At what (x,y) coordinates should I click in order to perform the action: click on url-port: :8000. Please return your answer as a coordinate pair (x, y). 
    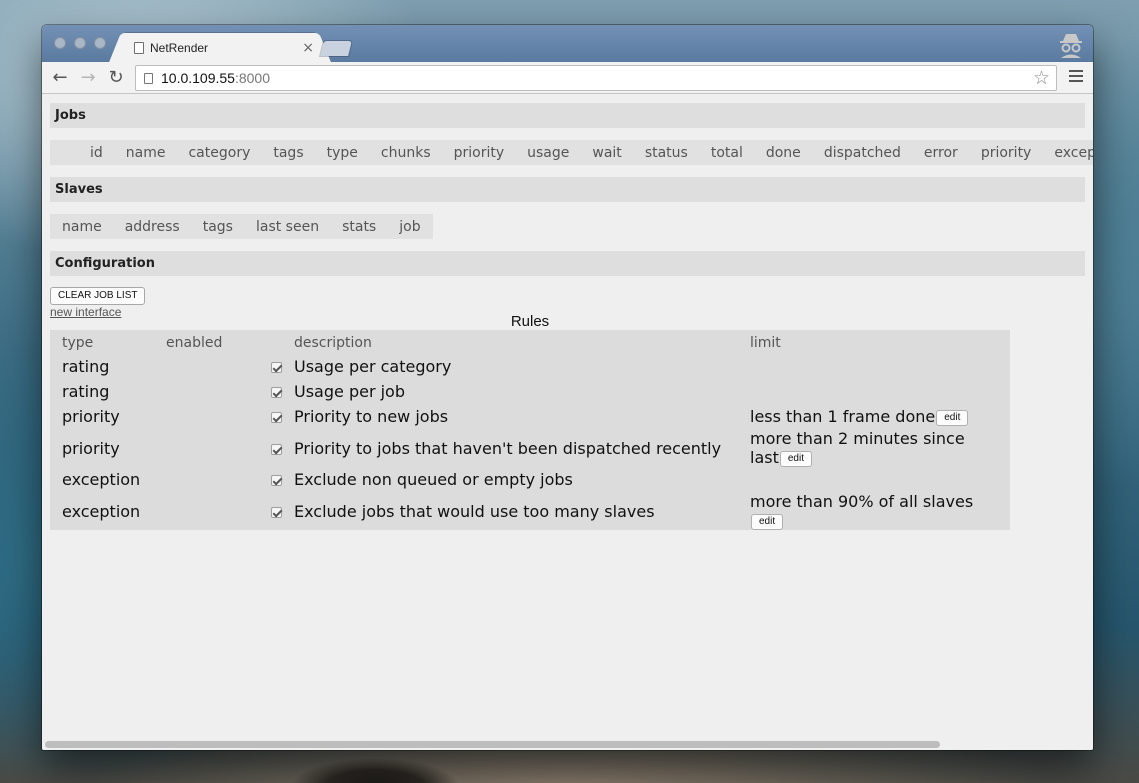
    Looking at the image, I should click on (252, 78).